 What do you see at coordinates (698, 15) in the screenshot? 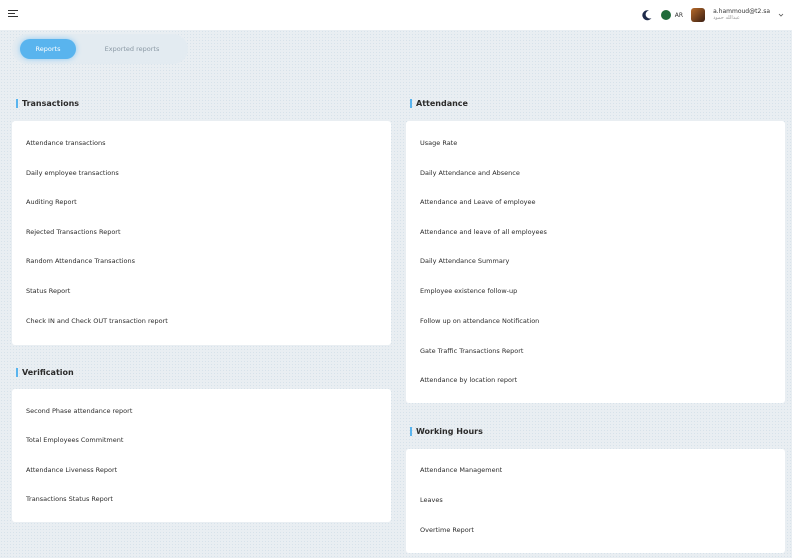
I see `avatar` at bounding box center [698, 15].